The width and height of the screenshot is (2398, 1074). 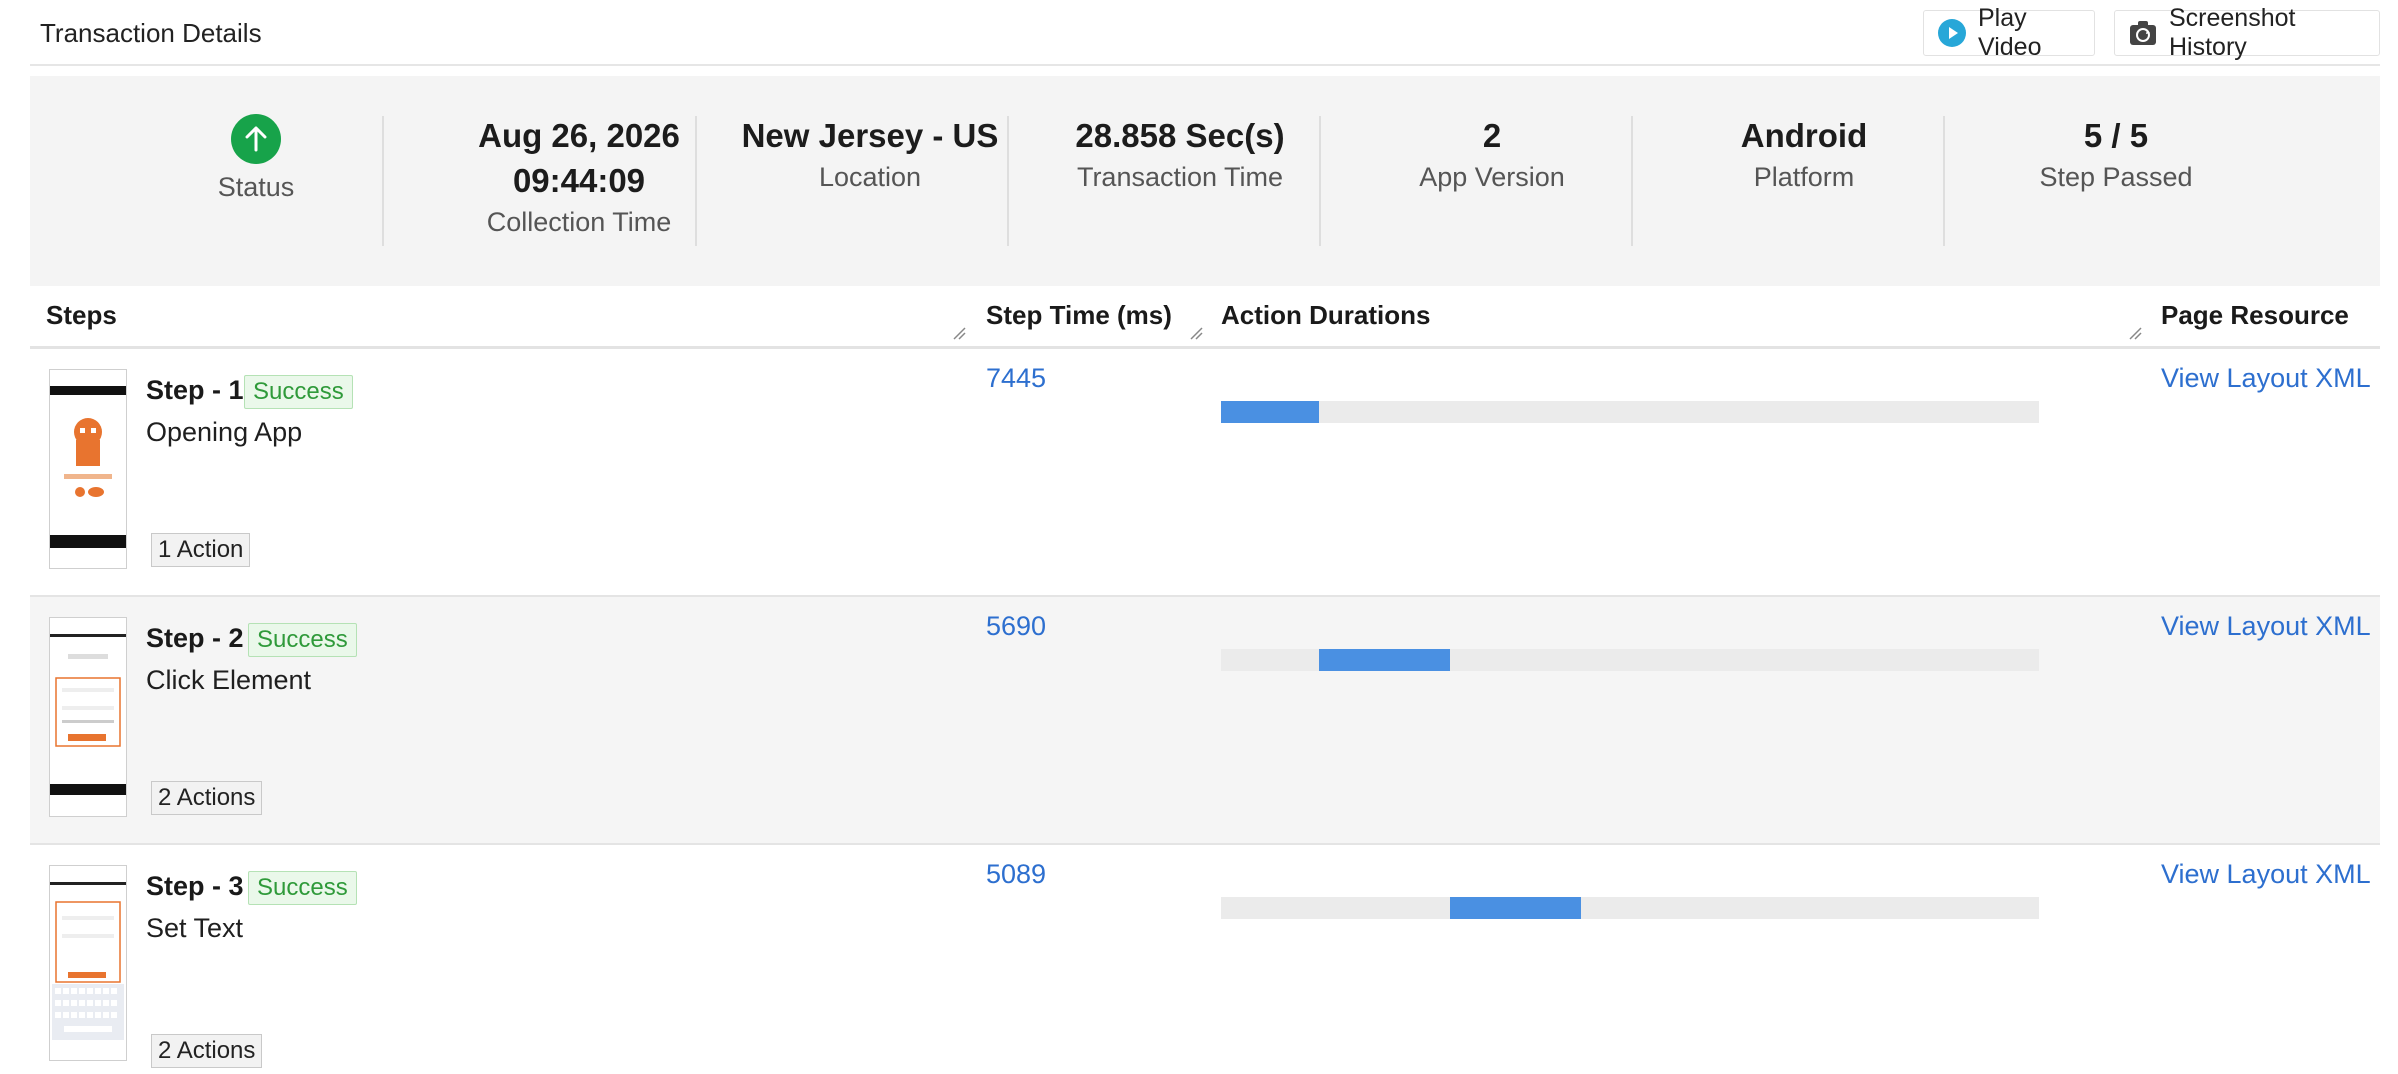 I want to click on step-description: Set Text, so click(x=195, y=928).